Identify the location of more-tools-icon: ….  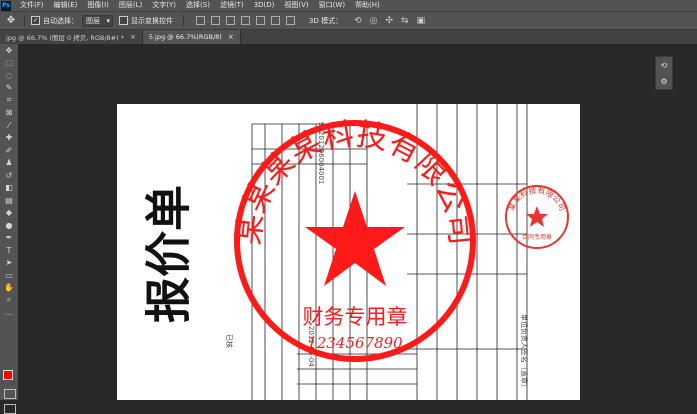
(9, 313).